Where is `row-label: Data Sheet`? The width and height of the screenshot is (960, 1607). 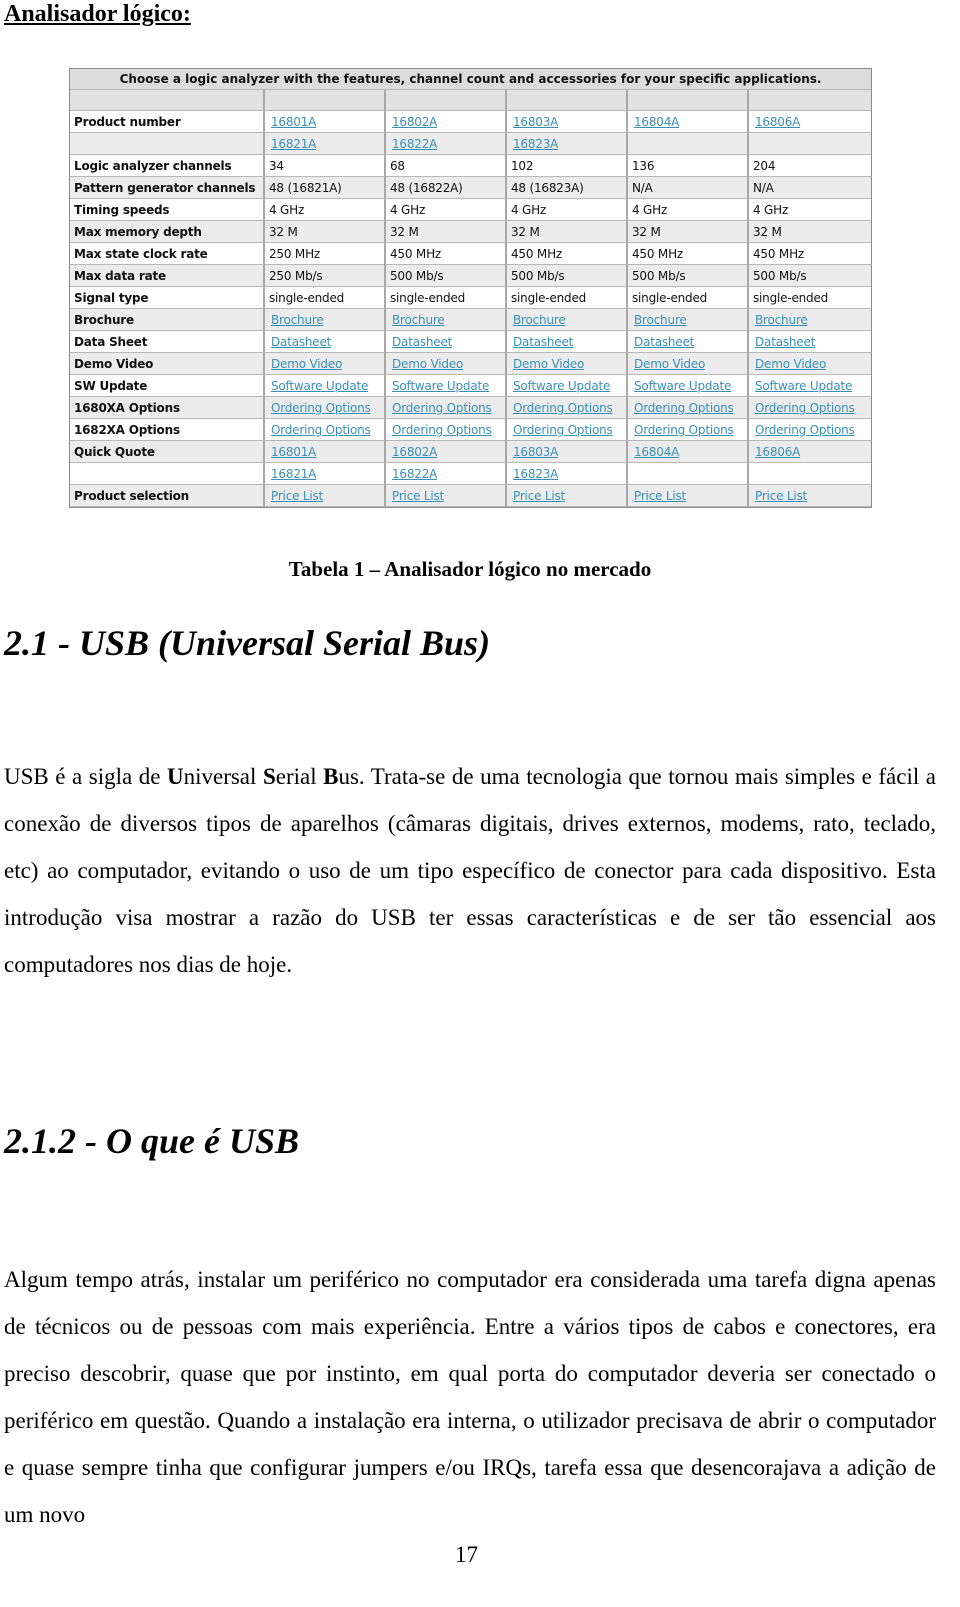 row-label: Data Sheet is located at coordinates (167, 342).